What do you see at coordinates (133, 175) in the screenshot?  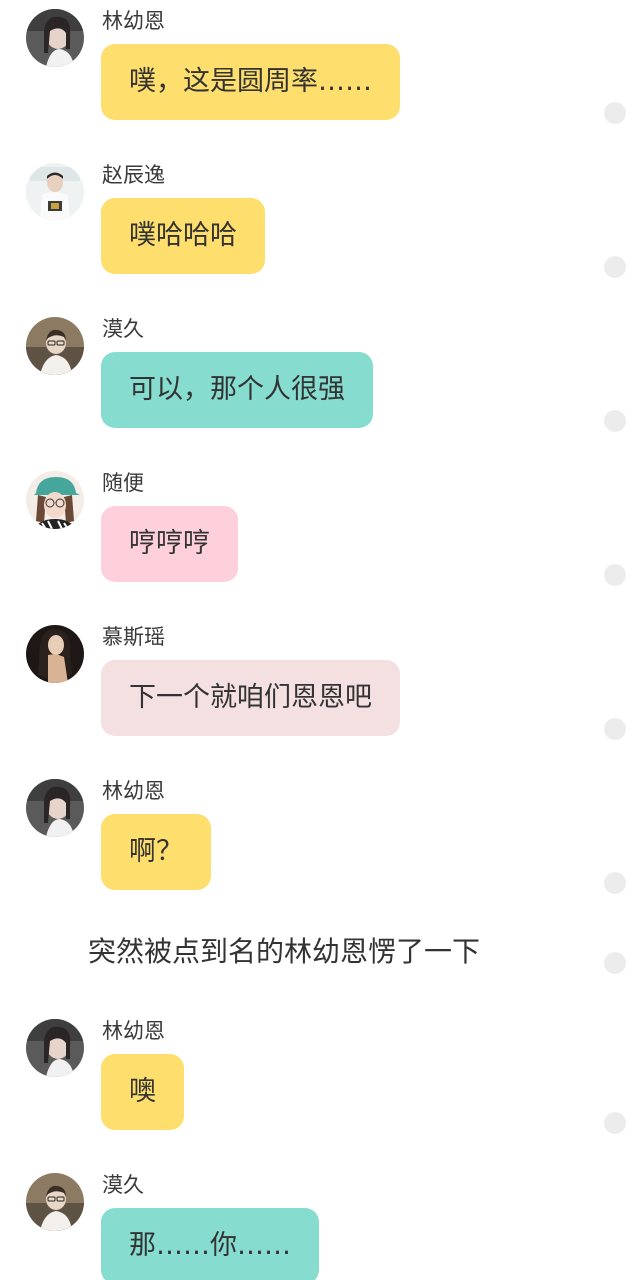 I see `sender-name: 赵辰逸` at bounding box center [133, 175].